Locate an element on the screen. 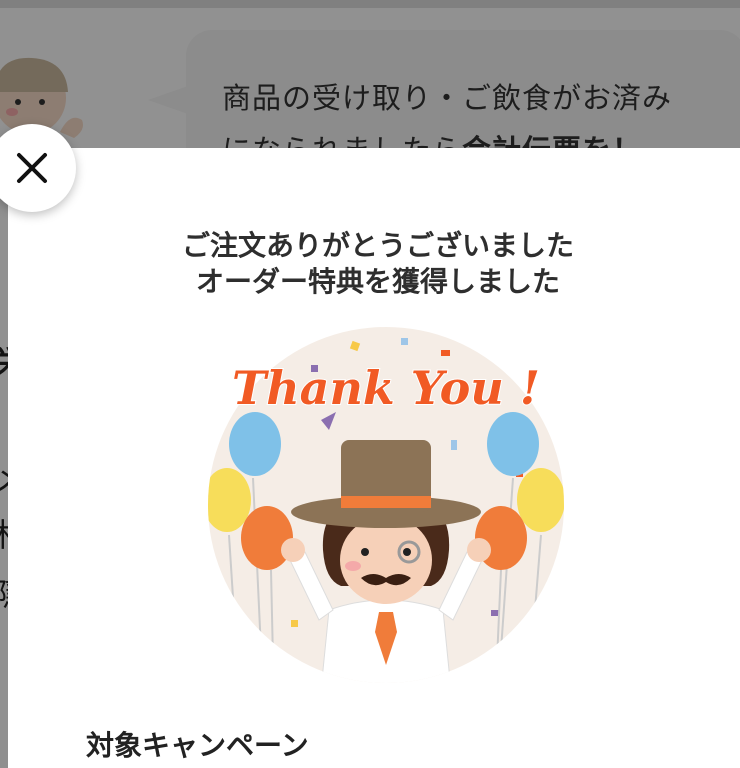  modal-title: ご注文ありがとうございました オーダー特典を獲得しました is located at coordinates (374, 264).